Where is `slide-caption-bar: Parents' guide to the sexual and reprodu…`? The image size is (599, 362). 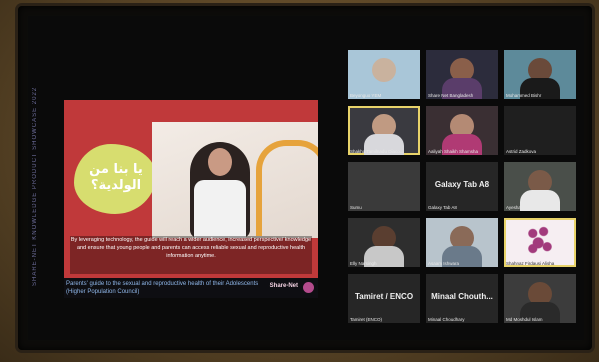
slide-caption-bar: Parents' guide to the sexual and reprodu… is located at coordinates (191, 288).